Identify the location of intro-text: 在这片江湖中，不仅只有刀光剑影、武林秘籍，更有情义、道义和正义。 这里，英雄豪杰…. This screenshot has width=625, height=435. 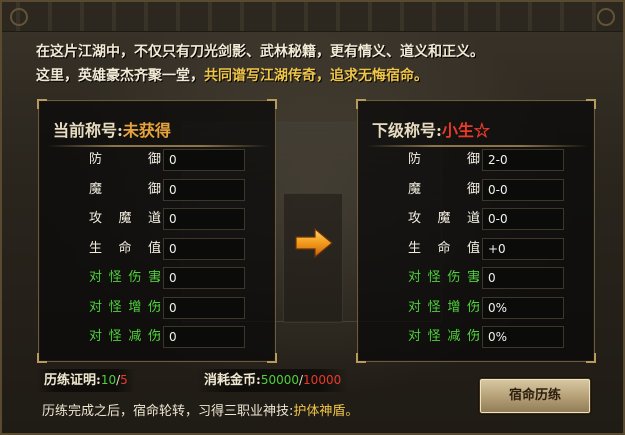
(323, 64).